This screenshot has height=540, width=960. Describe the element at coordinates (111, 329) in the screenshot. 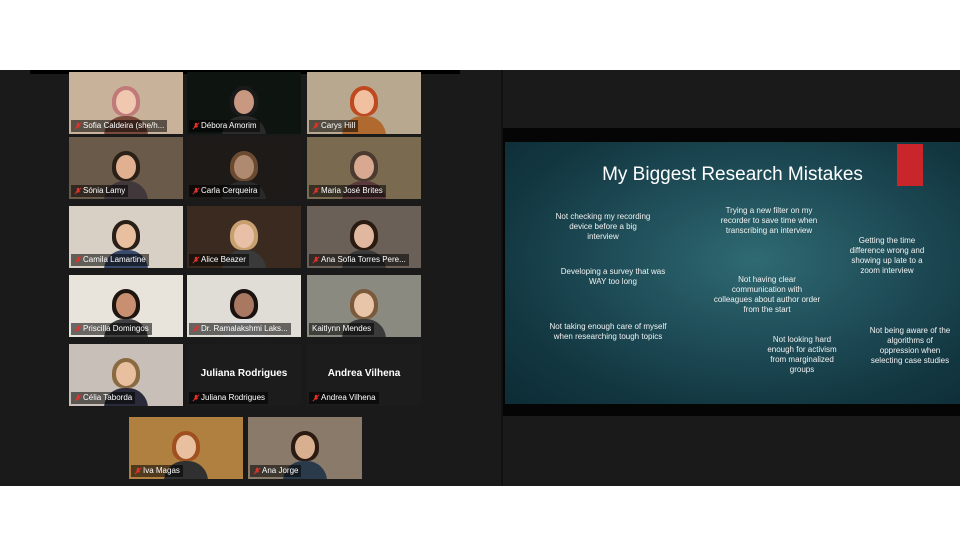

I see `participant-name: Priscilla Domingos` at that location.